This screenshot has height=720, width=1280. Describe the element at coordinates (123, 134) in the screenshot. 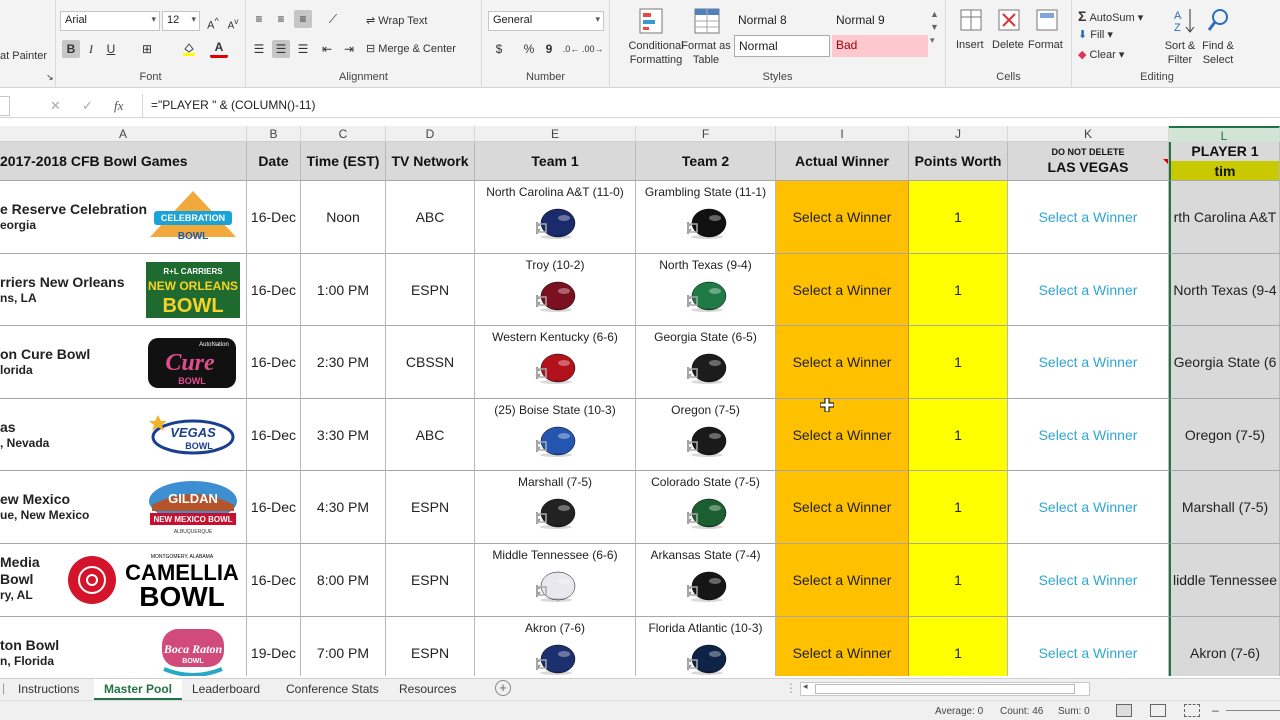

I see `column-header-a: A` at that location.